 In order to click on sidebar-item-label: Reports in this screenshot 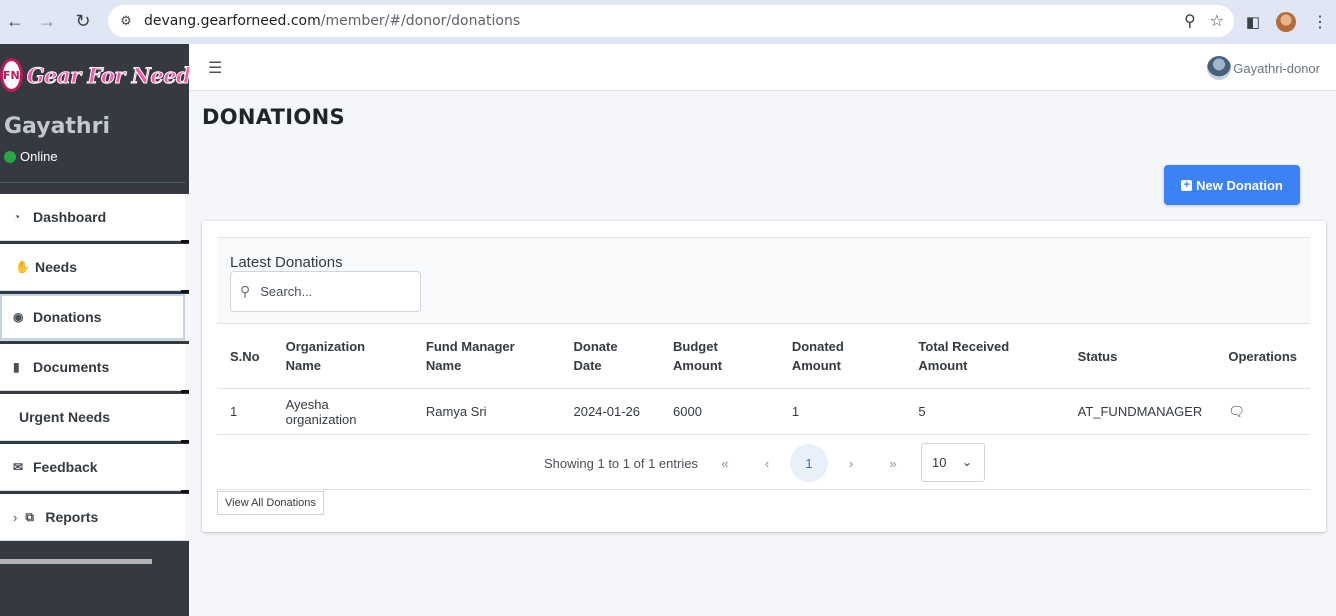, I will do `click(72, 517)`.